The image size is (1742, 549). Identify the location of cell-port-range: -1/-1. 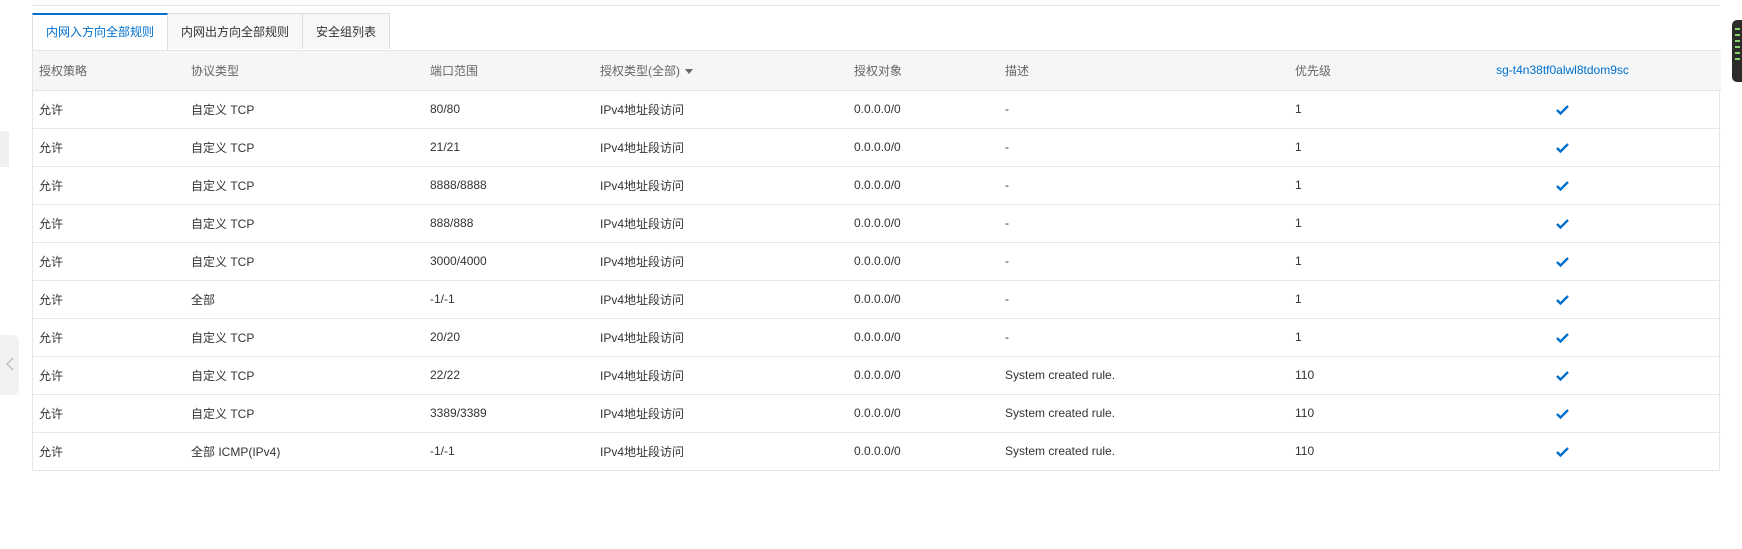
(509, 299).